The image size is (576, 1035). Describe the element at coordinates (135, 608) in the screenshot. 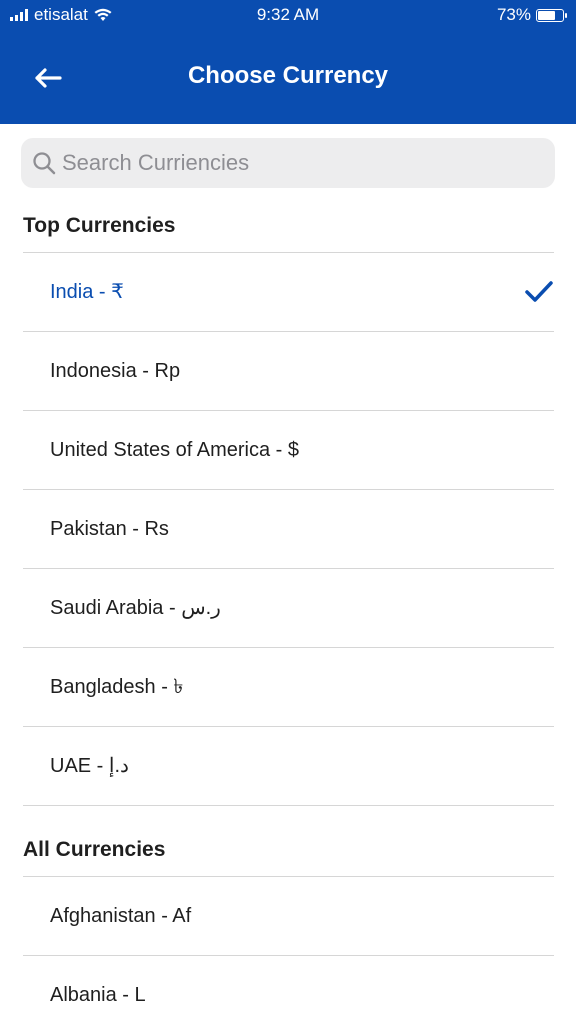

I see `currency-label: Saudi Arabia - ر.س` at that location.